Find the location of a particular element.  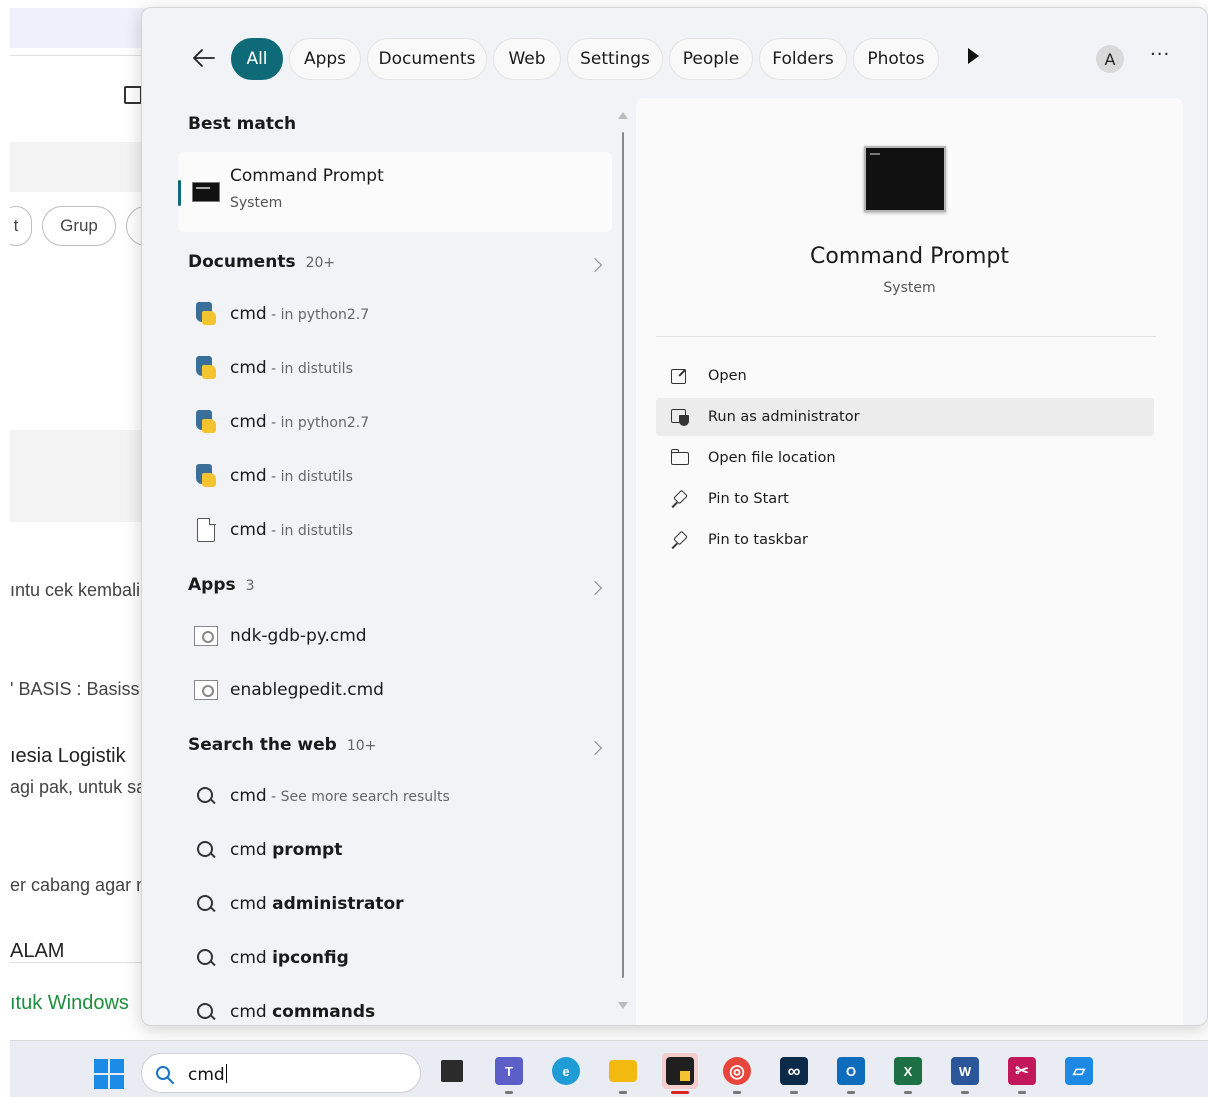

tab-settings: Settings is located at coordinates (615, 59).